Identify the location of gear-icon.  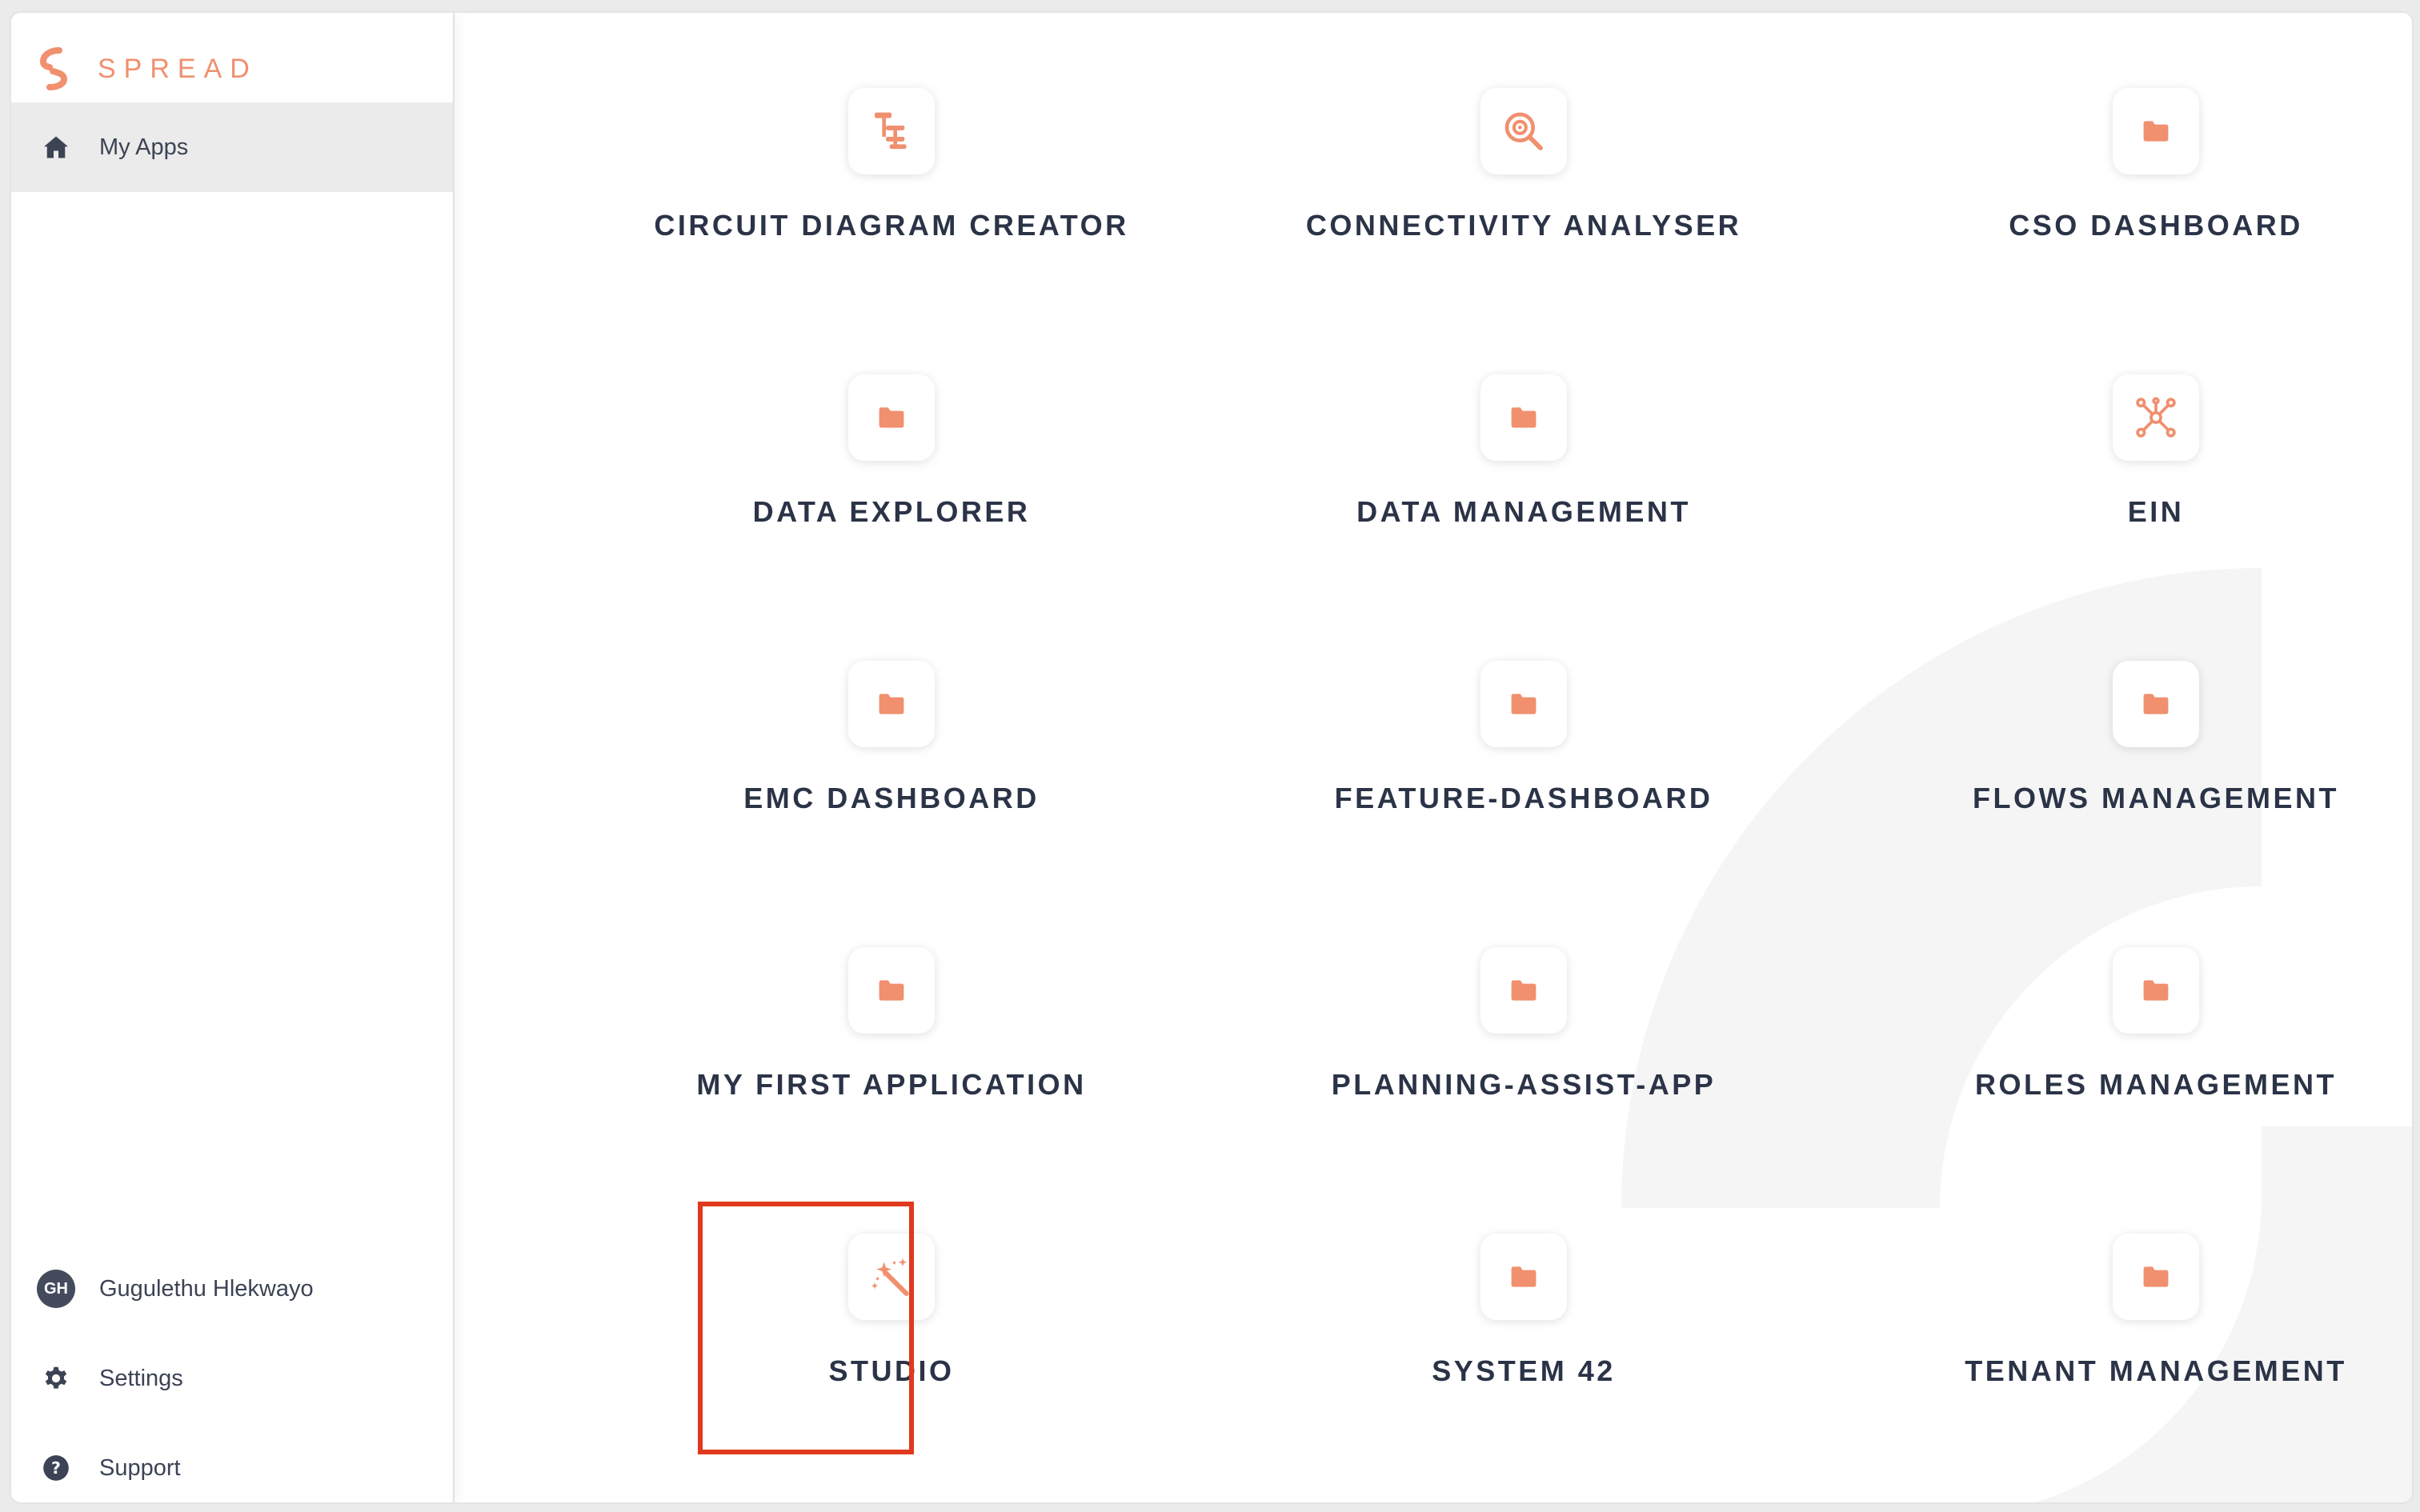
(56, 1378).